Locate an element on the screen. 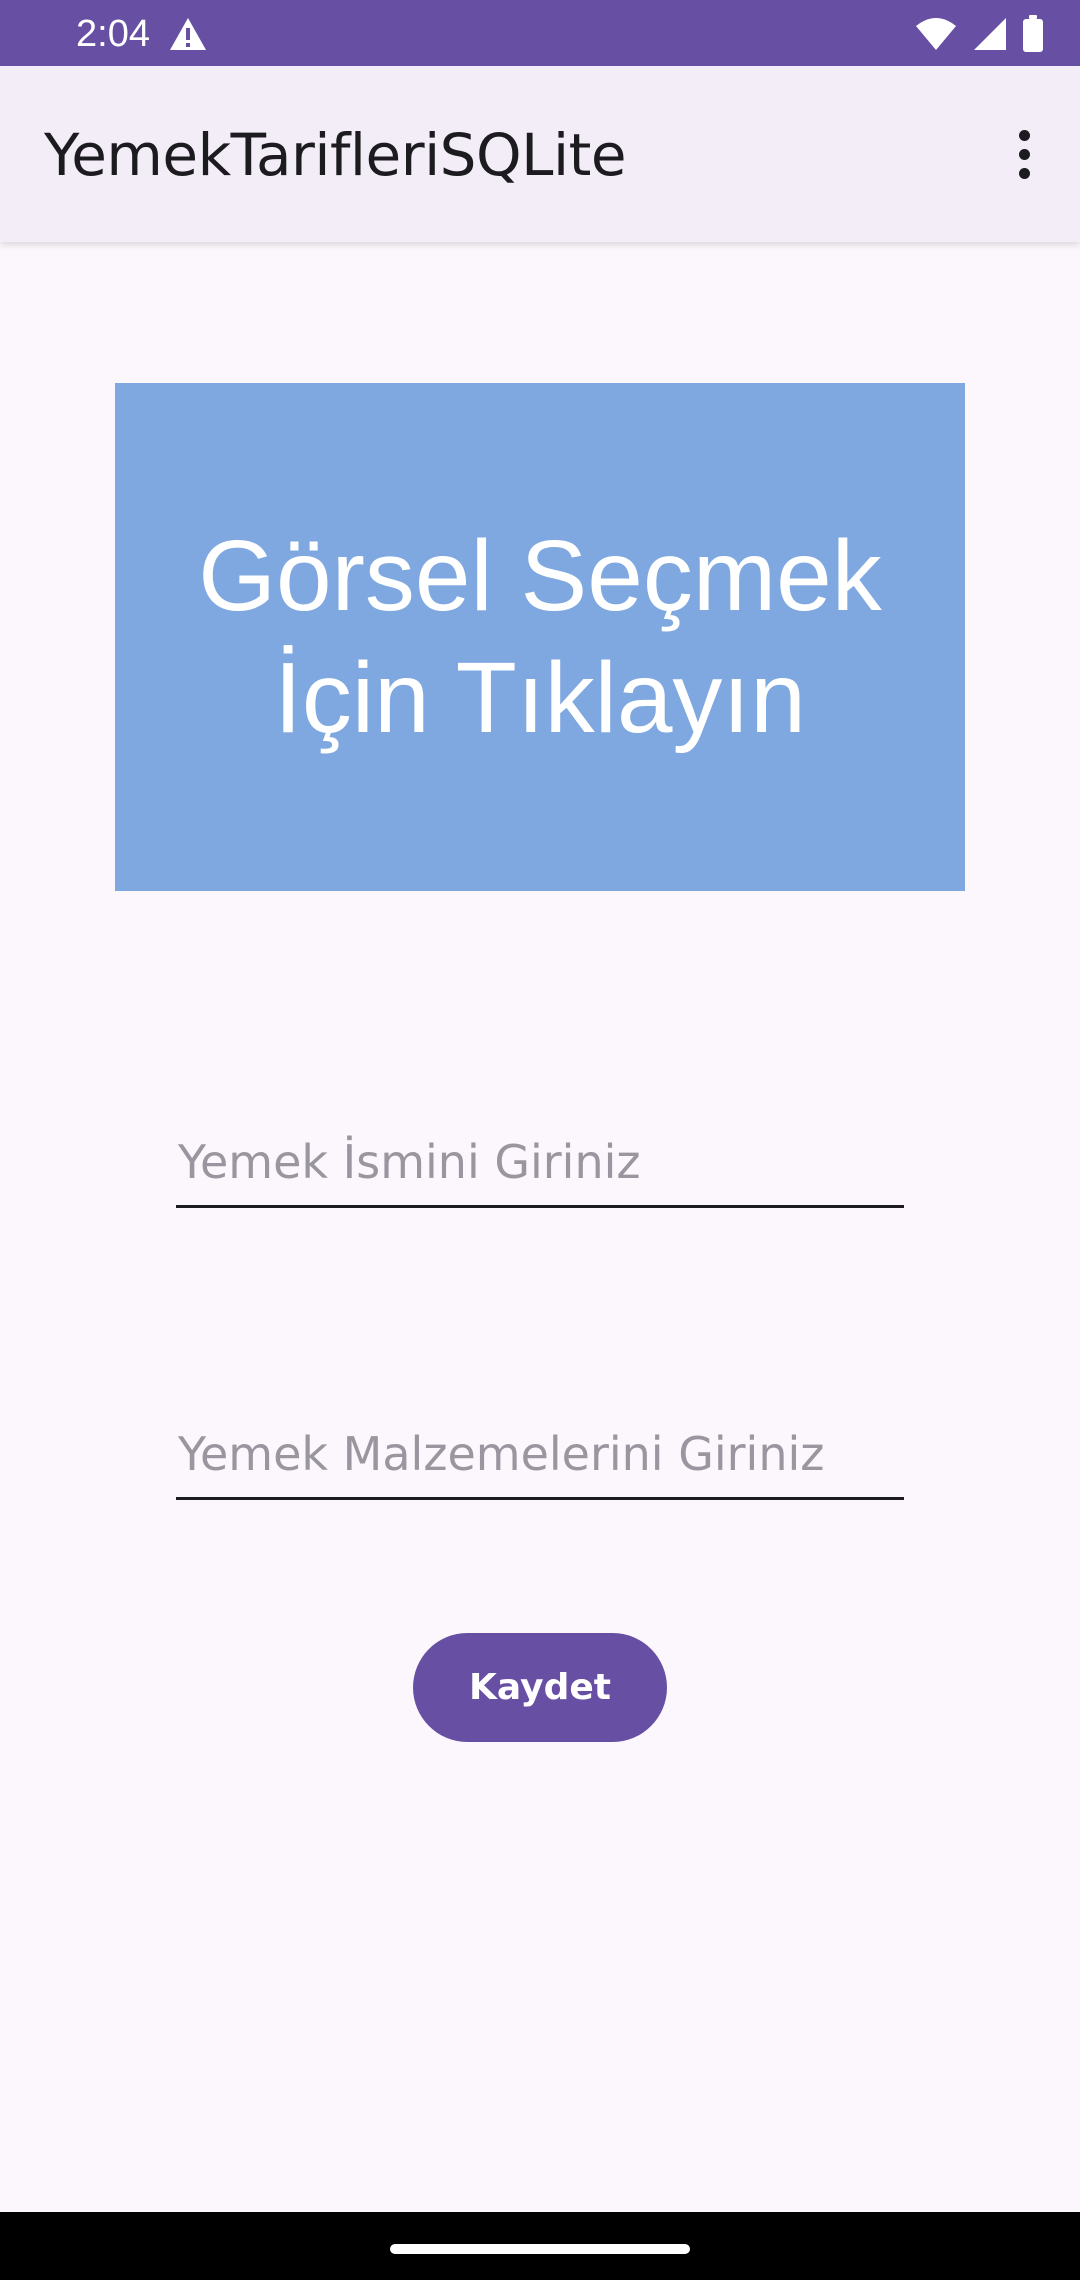 The height and width of the screenshot is (2280, 1080). status-icons is located at coordinates (979, 34).